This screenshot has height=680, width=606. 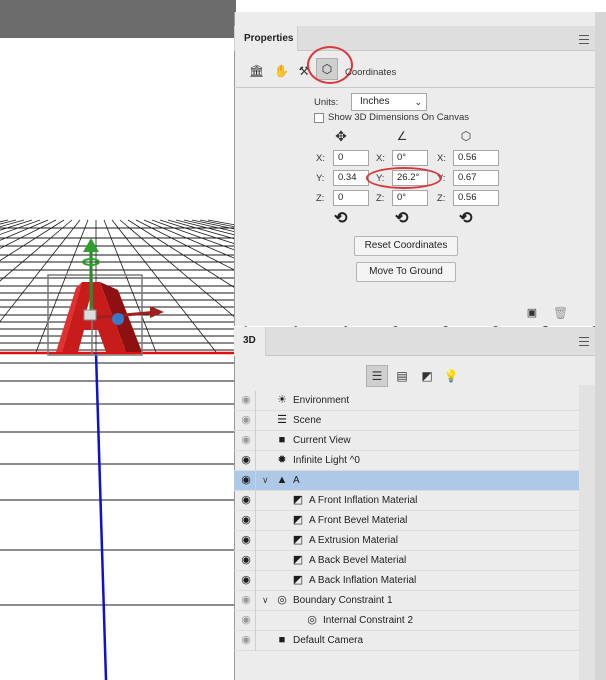 What do you see at coordinates (406, 246) in the screenshot?
I see `reset-coordinates-button: Reset Coordinates` at bounding box center [406, 246].